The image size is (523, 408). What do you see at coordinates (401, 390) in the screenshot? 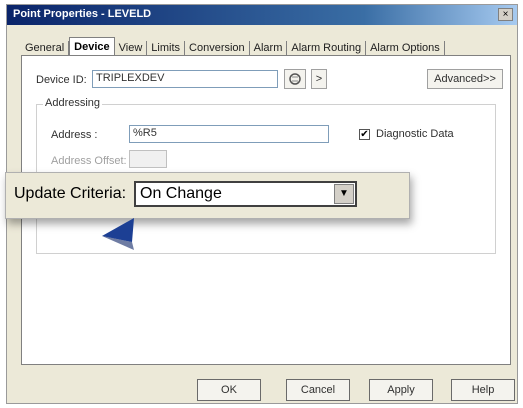
I see `apply-button: Apply` at bounding box center [401, 390].